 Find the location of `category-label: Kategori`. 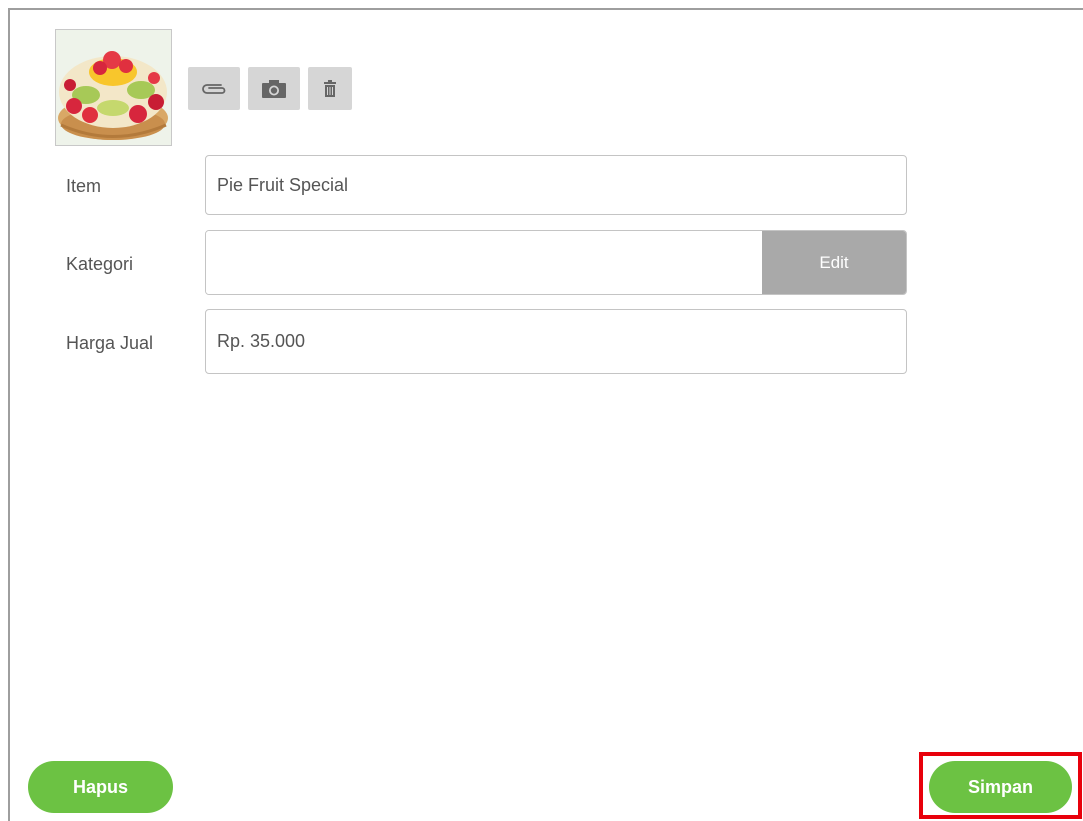

category-label: Kategori is located at coordinates (100, 264).